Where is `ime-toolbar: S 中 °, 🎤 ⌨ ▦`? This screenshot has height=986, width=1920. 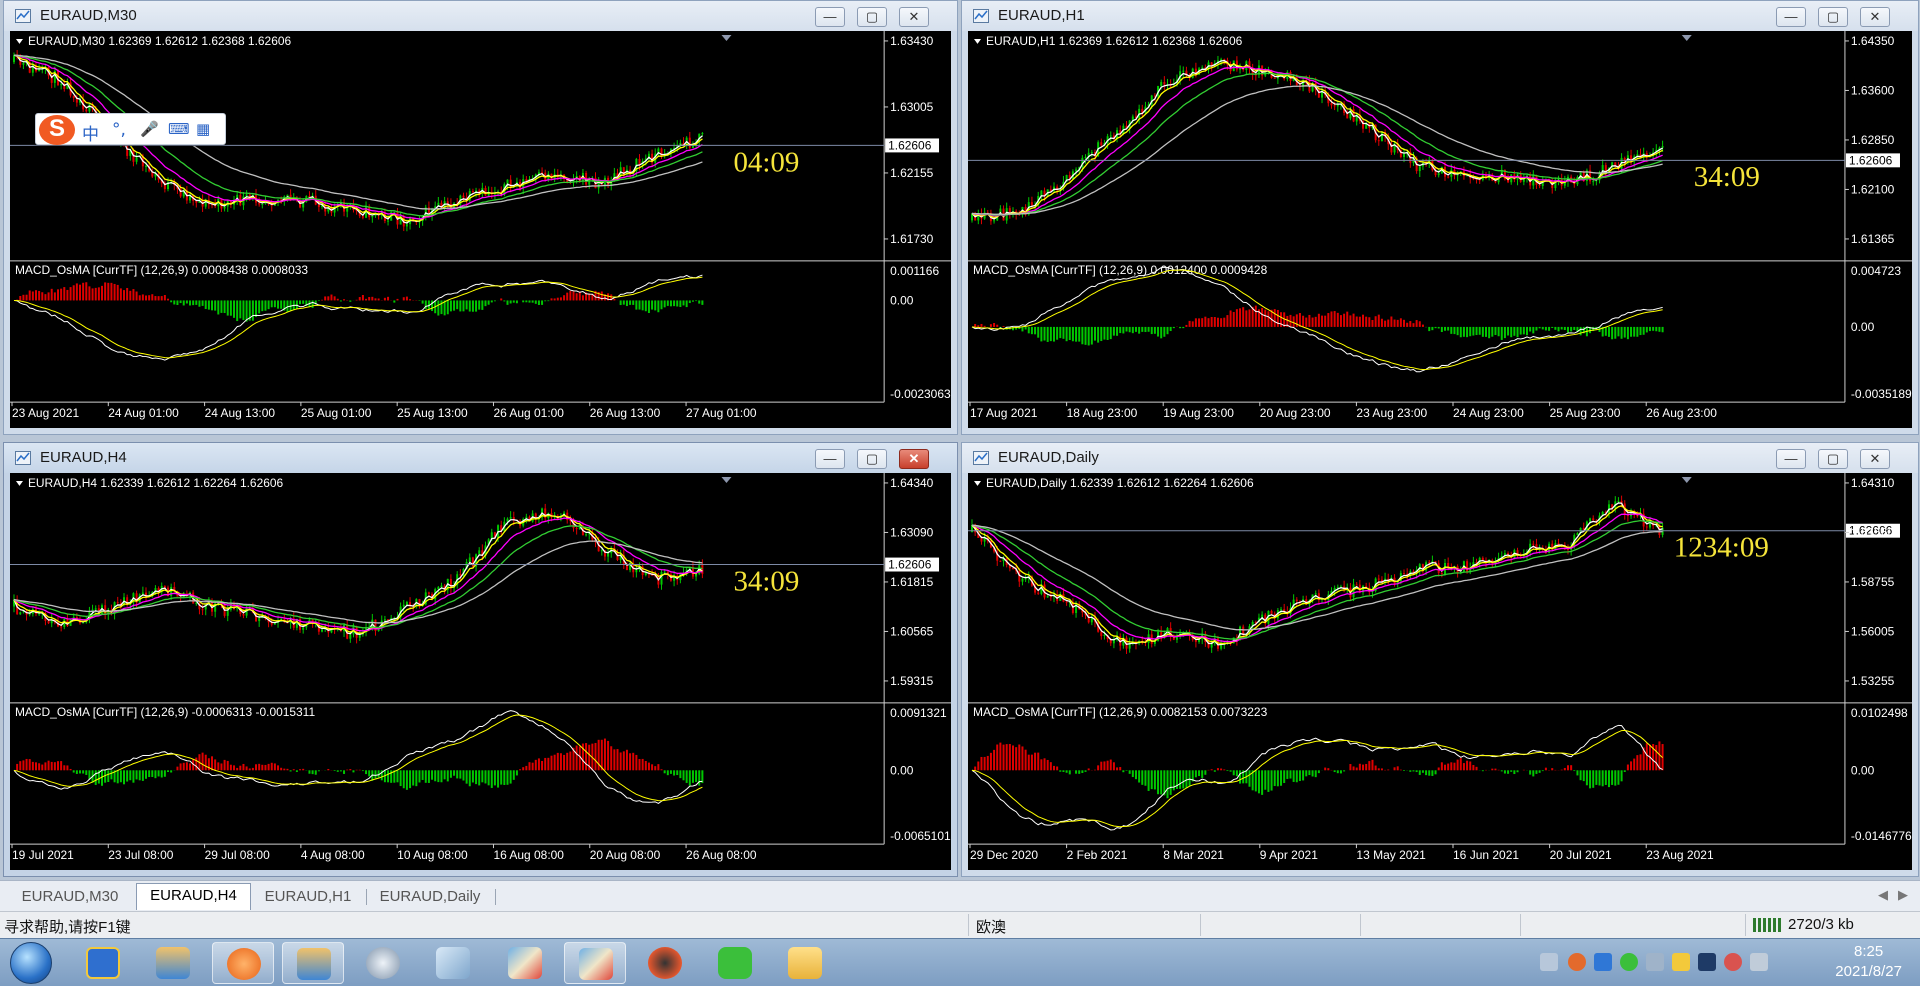 ime-toolbar: S 中 °, 🎤 ⌨ ▦ is located at coordinates (130, 129).